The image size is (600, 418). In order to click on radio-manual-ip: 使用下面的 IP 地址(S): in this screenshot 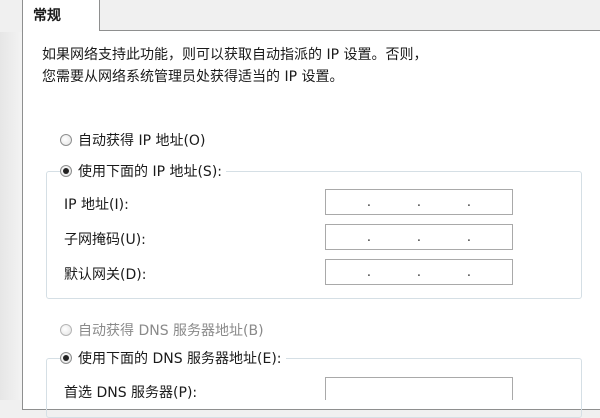, I will do `click(143, 171)`.